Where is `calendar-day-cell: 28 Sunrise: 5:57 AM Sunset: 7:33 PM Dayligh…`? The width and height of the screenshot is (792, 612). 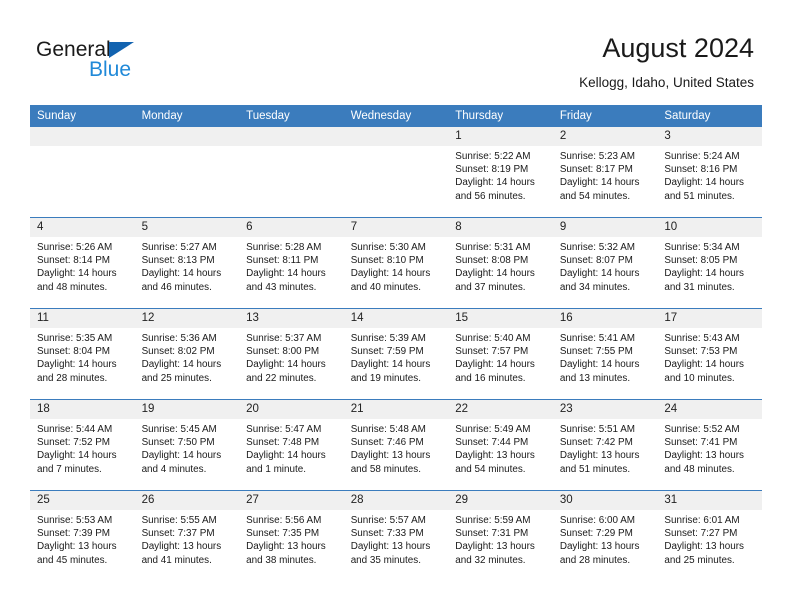 calendar-day-cell: 28 Sunrise: 5:57 AM Sunset: 7:33 PM Dayligh… is located at coordinates (396, 535).